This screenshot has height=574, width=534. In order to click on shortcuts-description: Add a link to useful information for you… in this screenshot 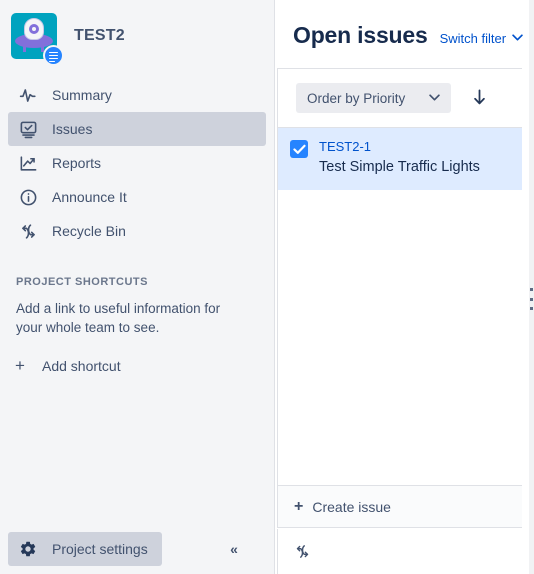, I will do `click(118, 318)`.